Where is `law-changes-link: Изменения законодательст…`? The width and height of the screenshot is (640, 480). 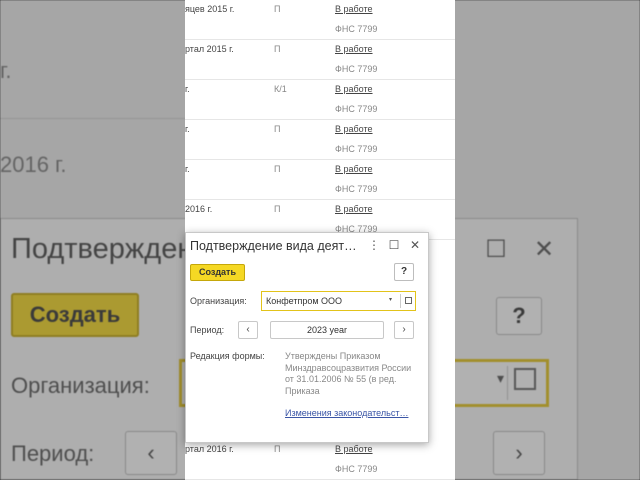
law-changes-link: Изменения законодательст… is located at coordinates (352, 413).